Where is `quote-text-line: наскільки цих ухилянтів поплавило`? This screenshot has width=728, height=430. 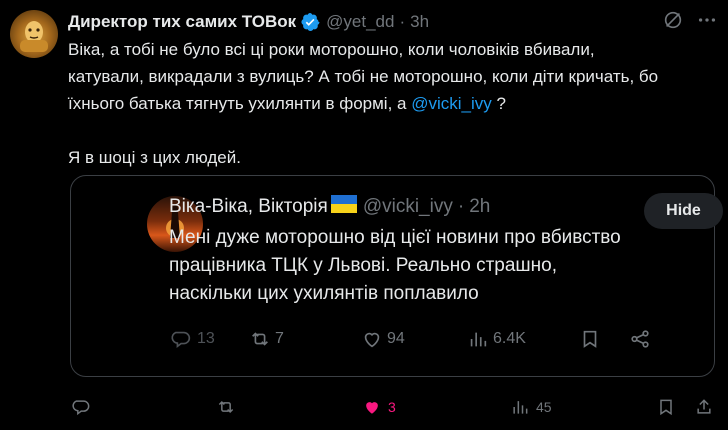 quote-text-line: наскільки цих ухилянтів поплавило is located at coordinates (324, 293).